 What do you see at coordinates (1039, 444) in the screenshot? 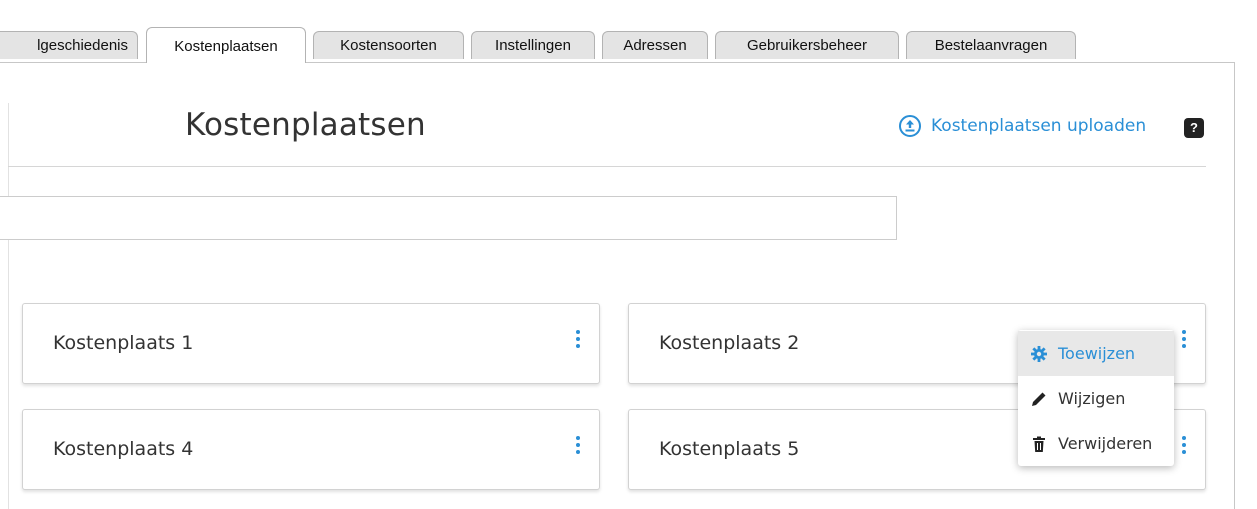
I see `trash-icon` at bounding box center [1039, 444].